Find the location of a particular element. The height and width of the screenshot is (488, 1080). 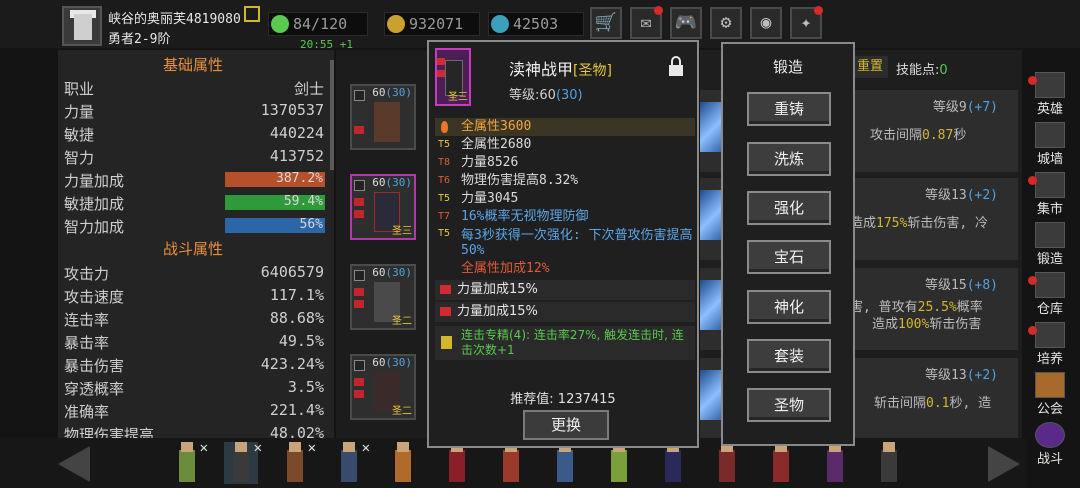

stat-row: 暴击伤害 423.24% is located at coordinates (194, 364).